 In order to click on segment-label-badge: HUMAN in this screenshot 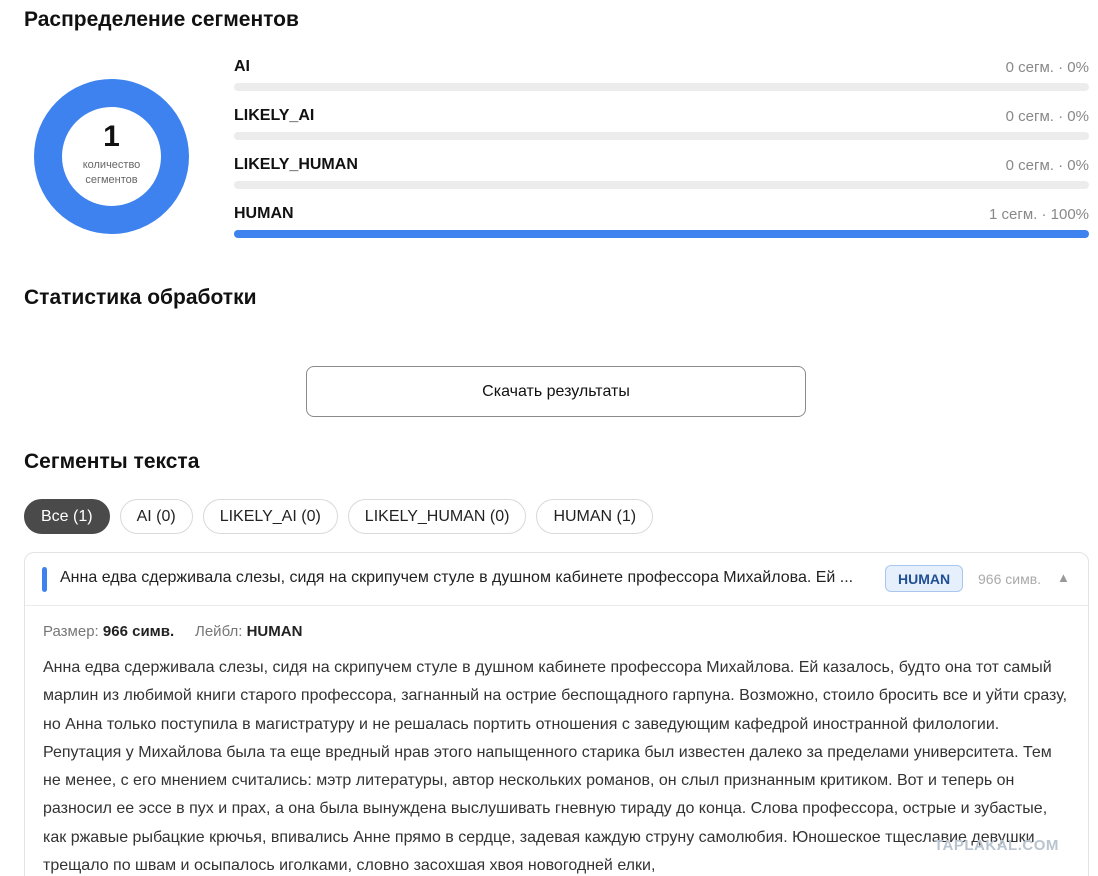, I will do `click(924, 578)`.